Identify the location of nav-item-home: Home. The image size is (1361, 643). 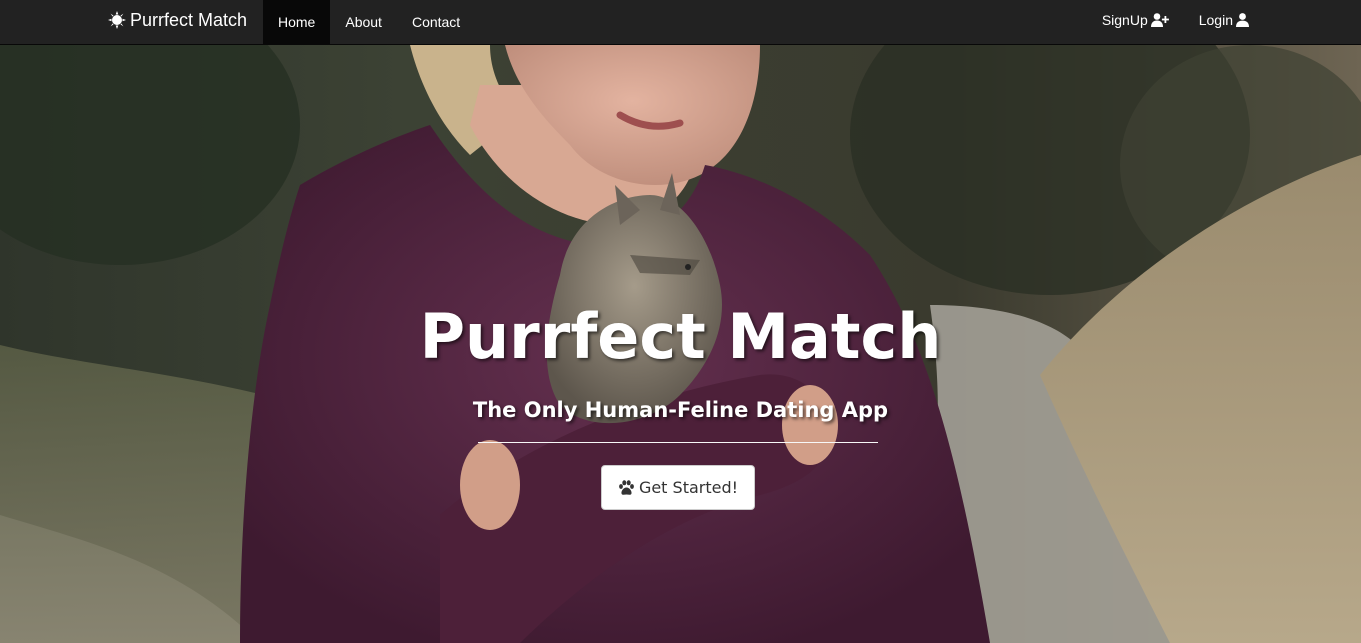
(297, 22).